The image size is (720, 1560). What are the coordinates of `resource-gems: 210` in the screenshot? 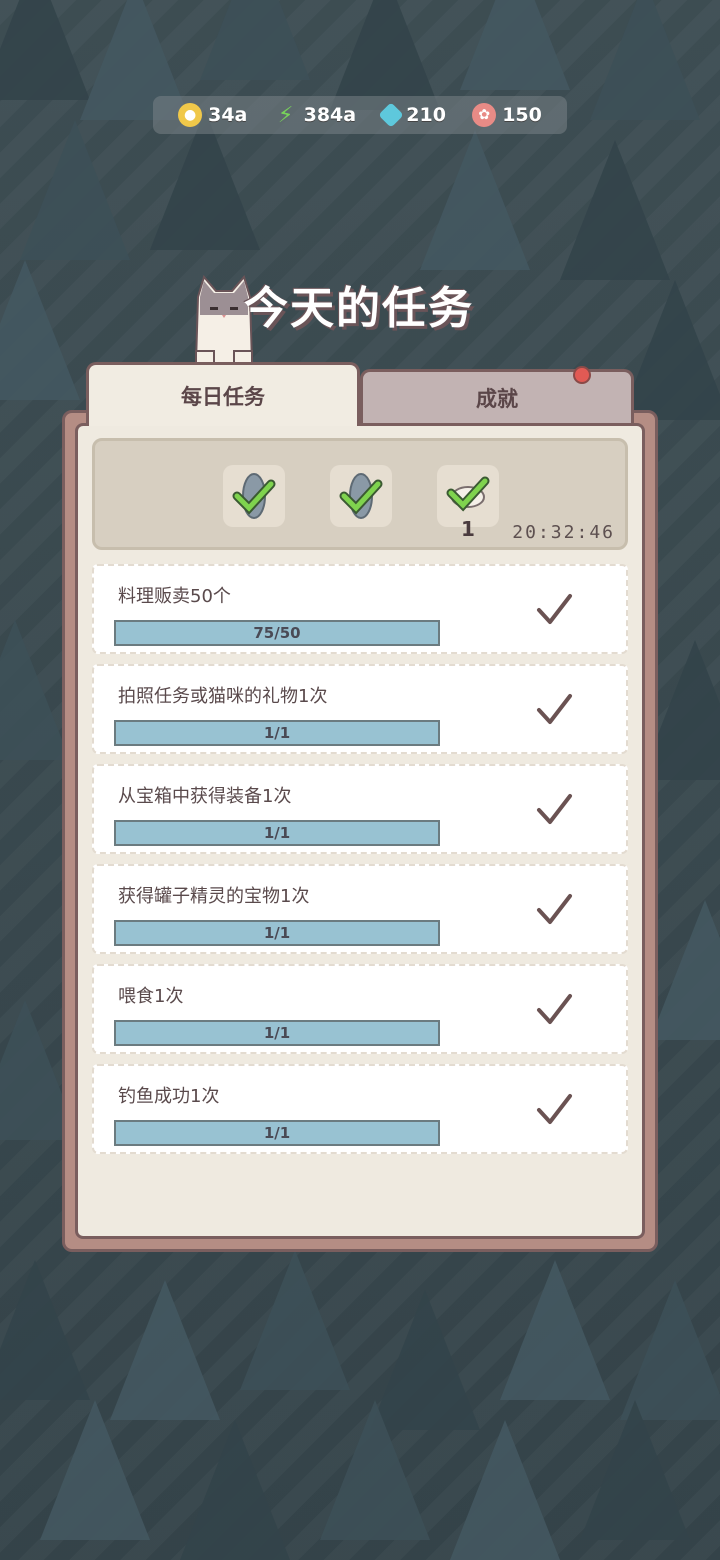 It's located at (412, 115).